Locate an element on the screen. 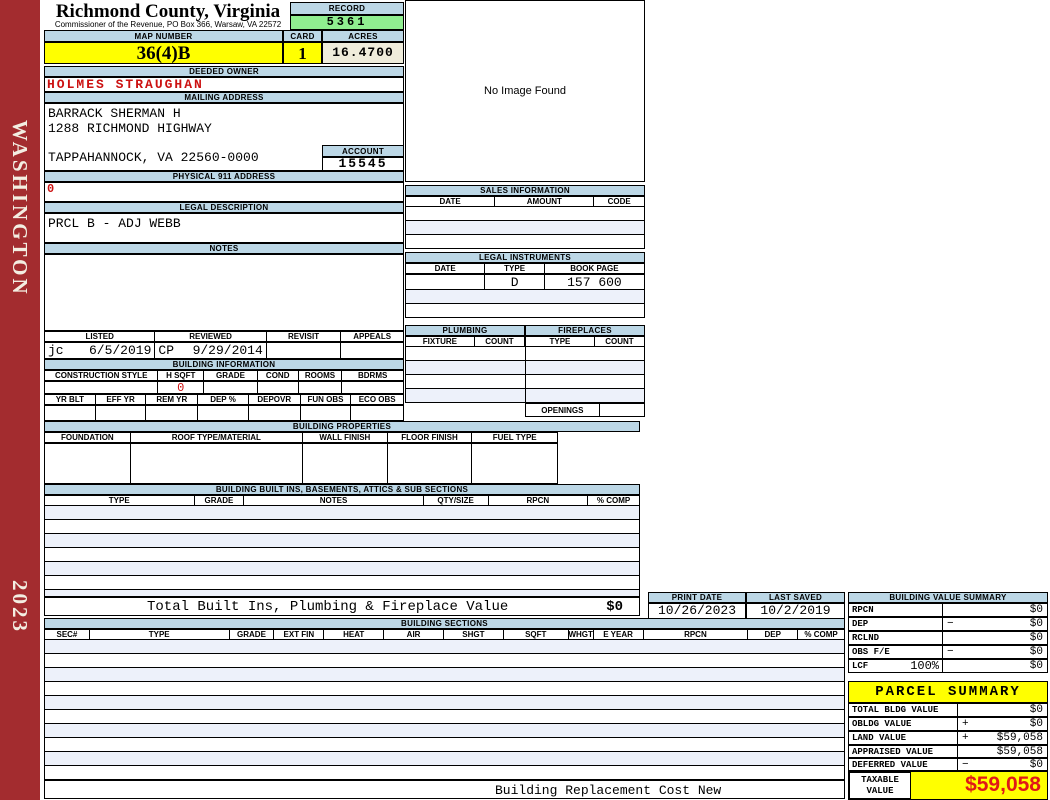 Image resolution: width=1050 pixels, height=800 pixels. parcel-row-obldg: OBLDG VALUE + $0 is located at coordinates (948, 724).